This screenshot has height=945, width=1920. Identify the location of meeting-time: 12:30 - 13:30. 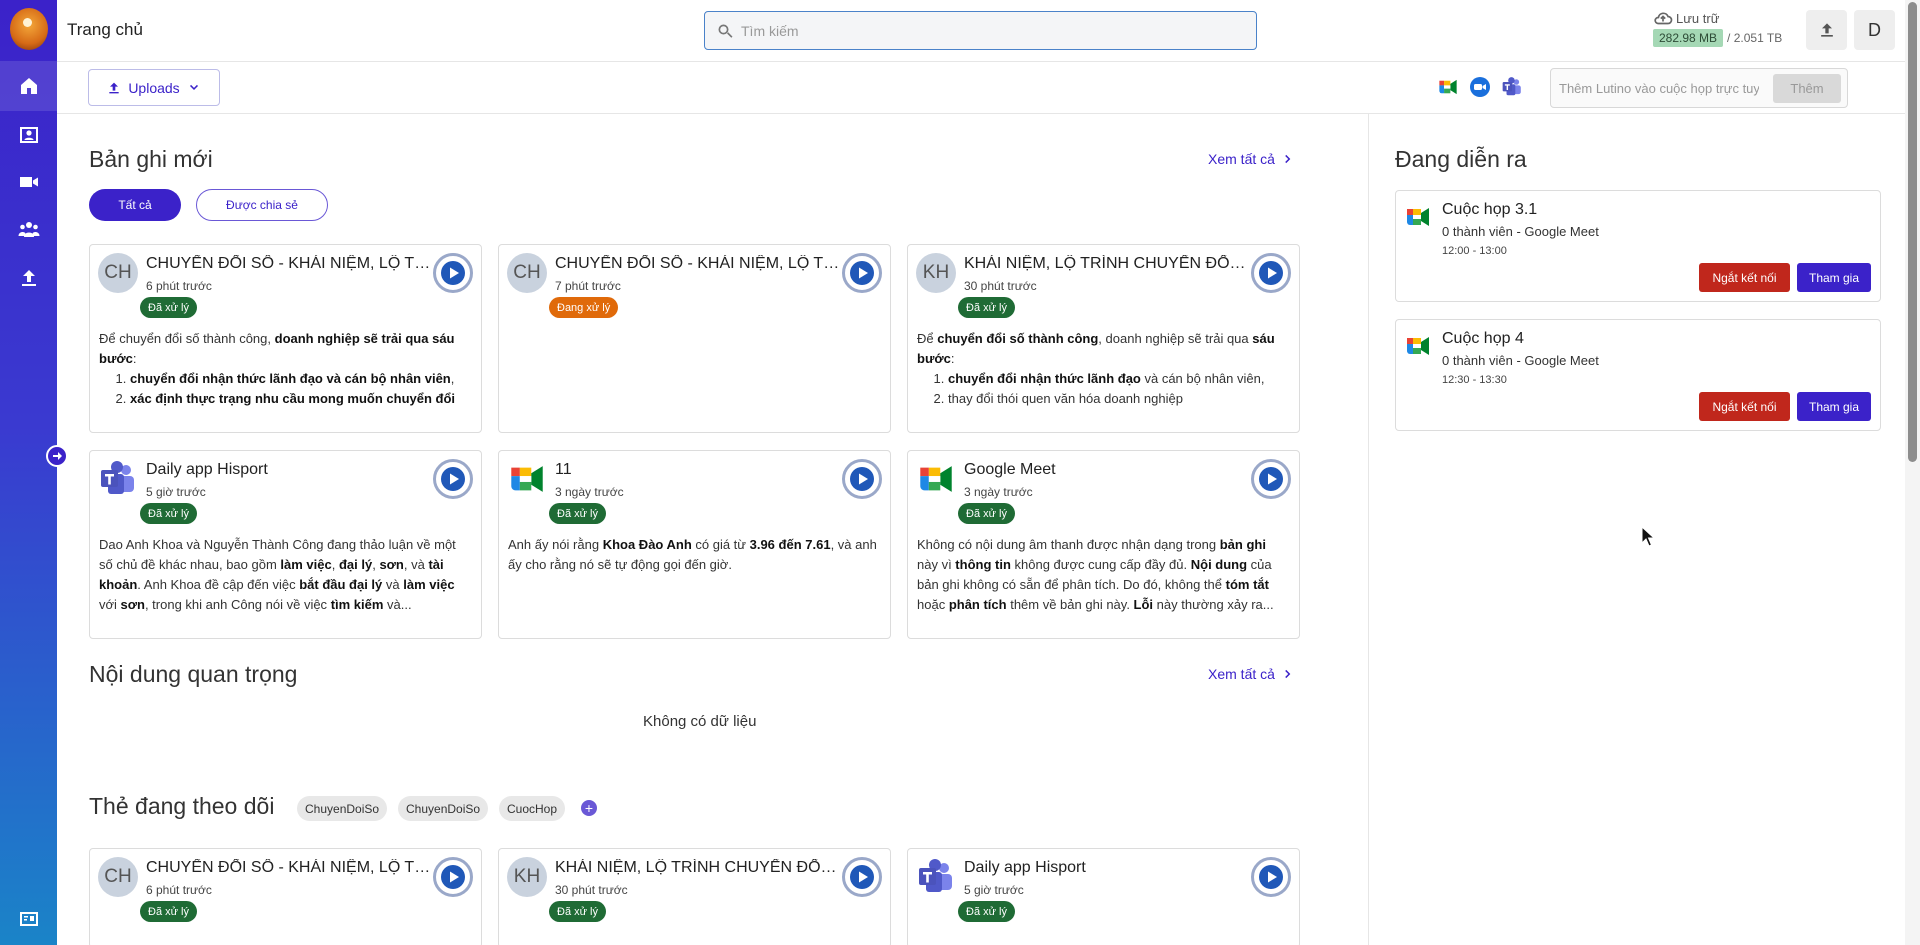
(1474, 380).